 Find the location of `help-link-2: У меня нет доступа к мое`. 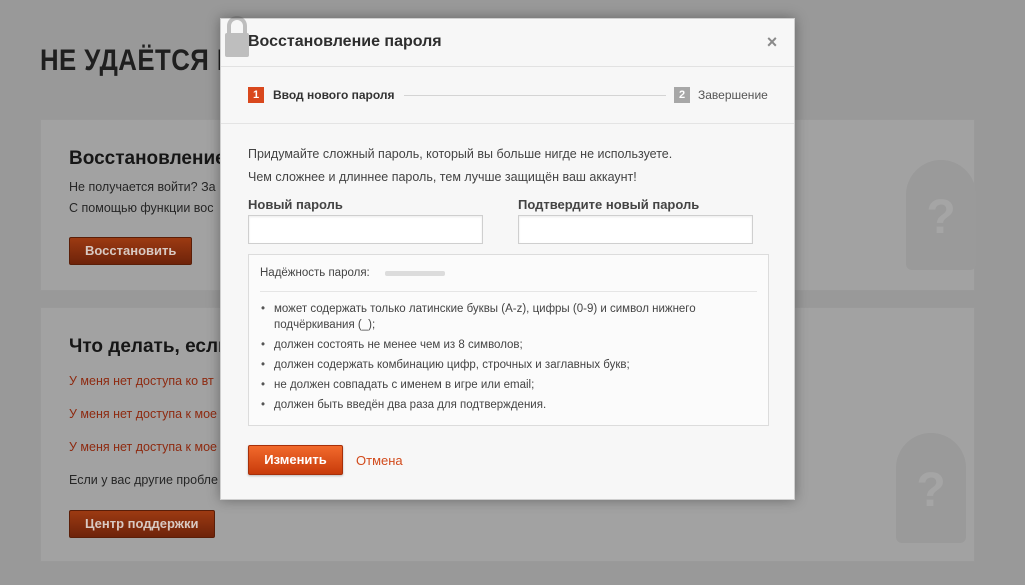

help-link-2: У меня нет доступа к мое is located at coordinates (143, 414).